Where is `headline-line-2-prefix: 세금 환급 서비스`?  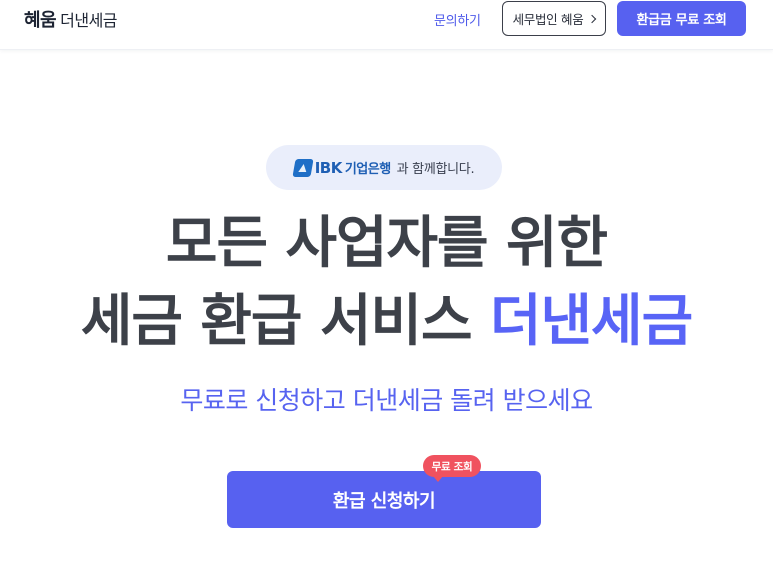 headline-line-2-prefix: 세금 환급 서비스 is located at coordinates (276, 321).